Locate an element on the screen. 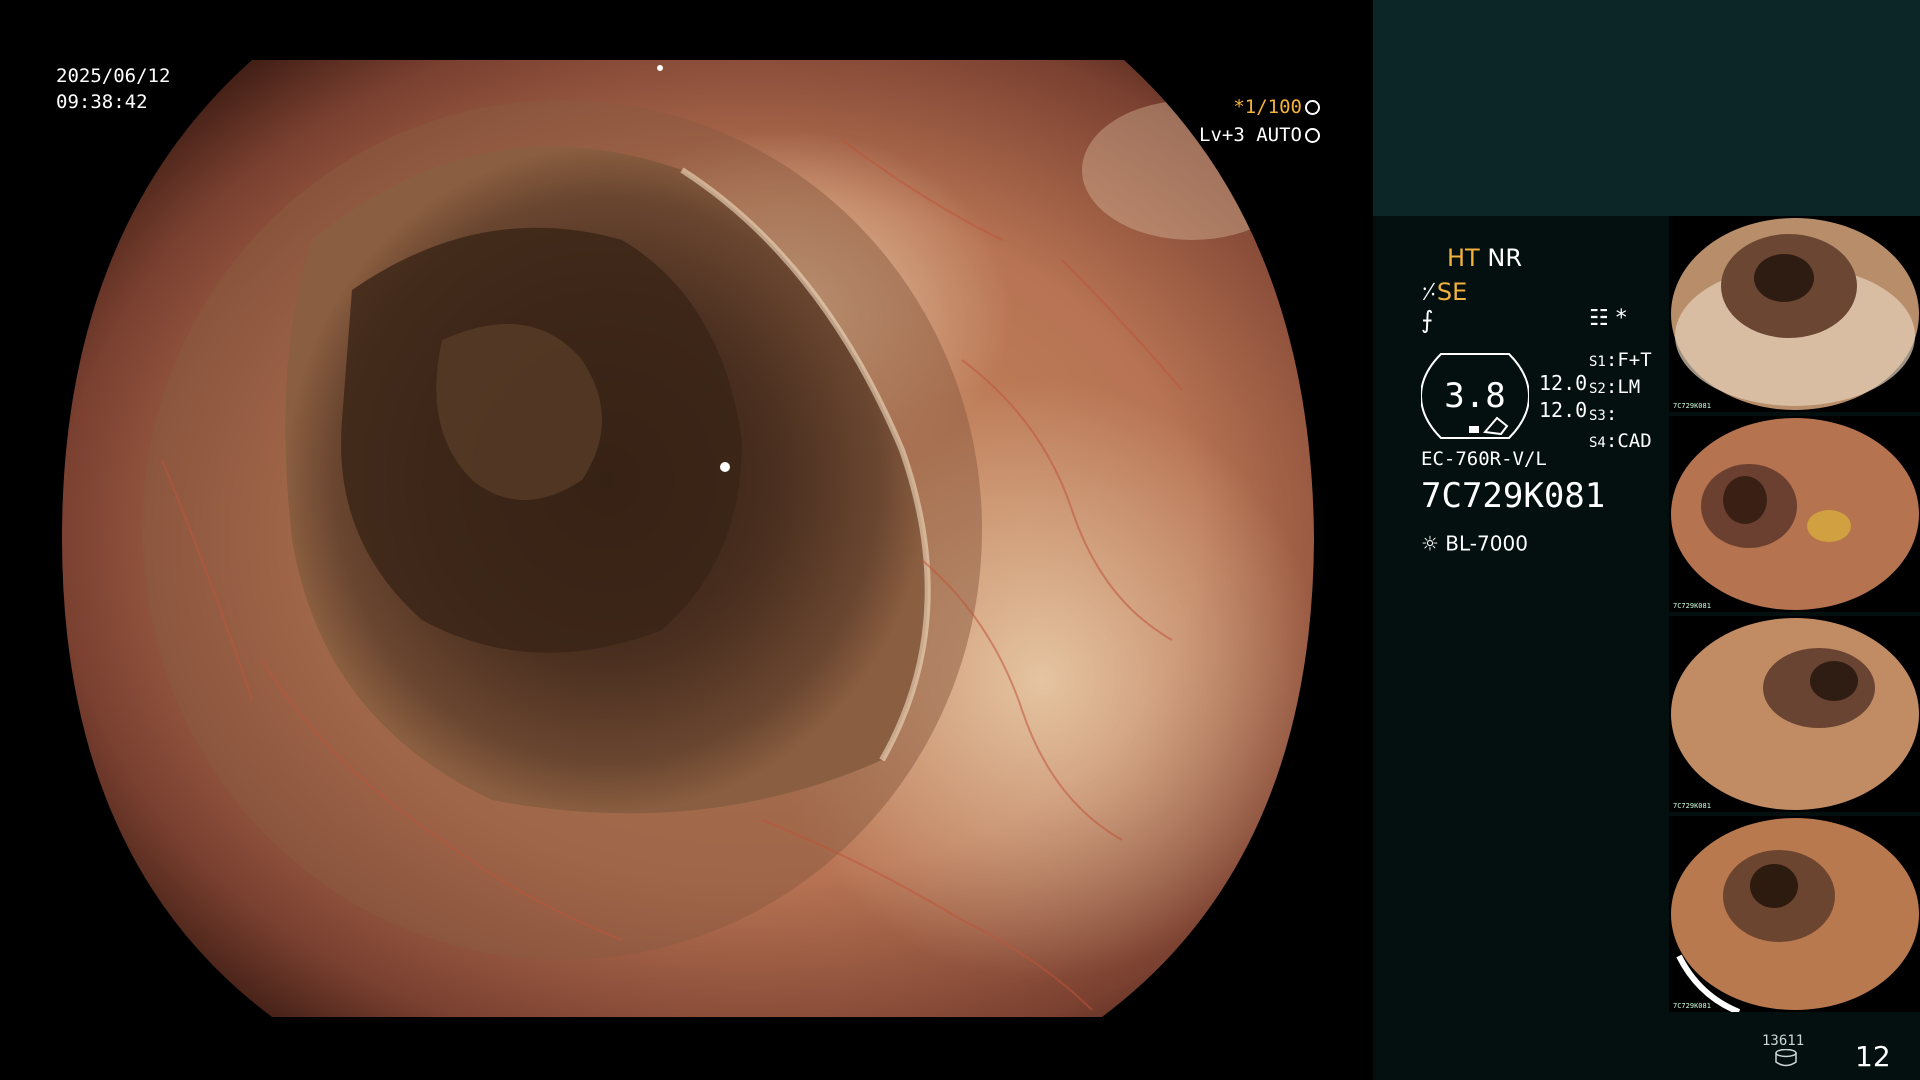 The width and height of the screenshot is (1920, 1080). thumbnail-1: 7C729K081 is located at coordinates (1794, 314).